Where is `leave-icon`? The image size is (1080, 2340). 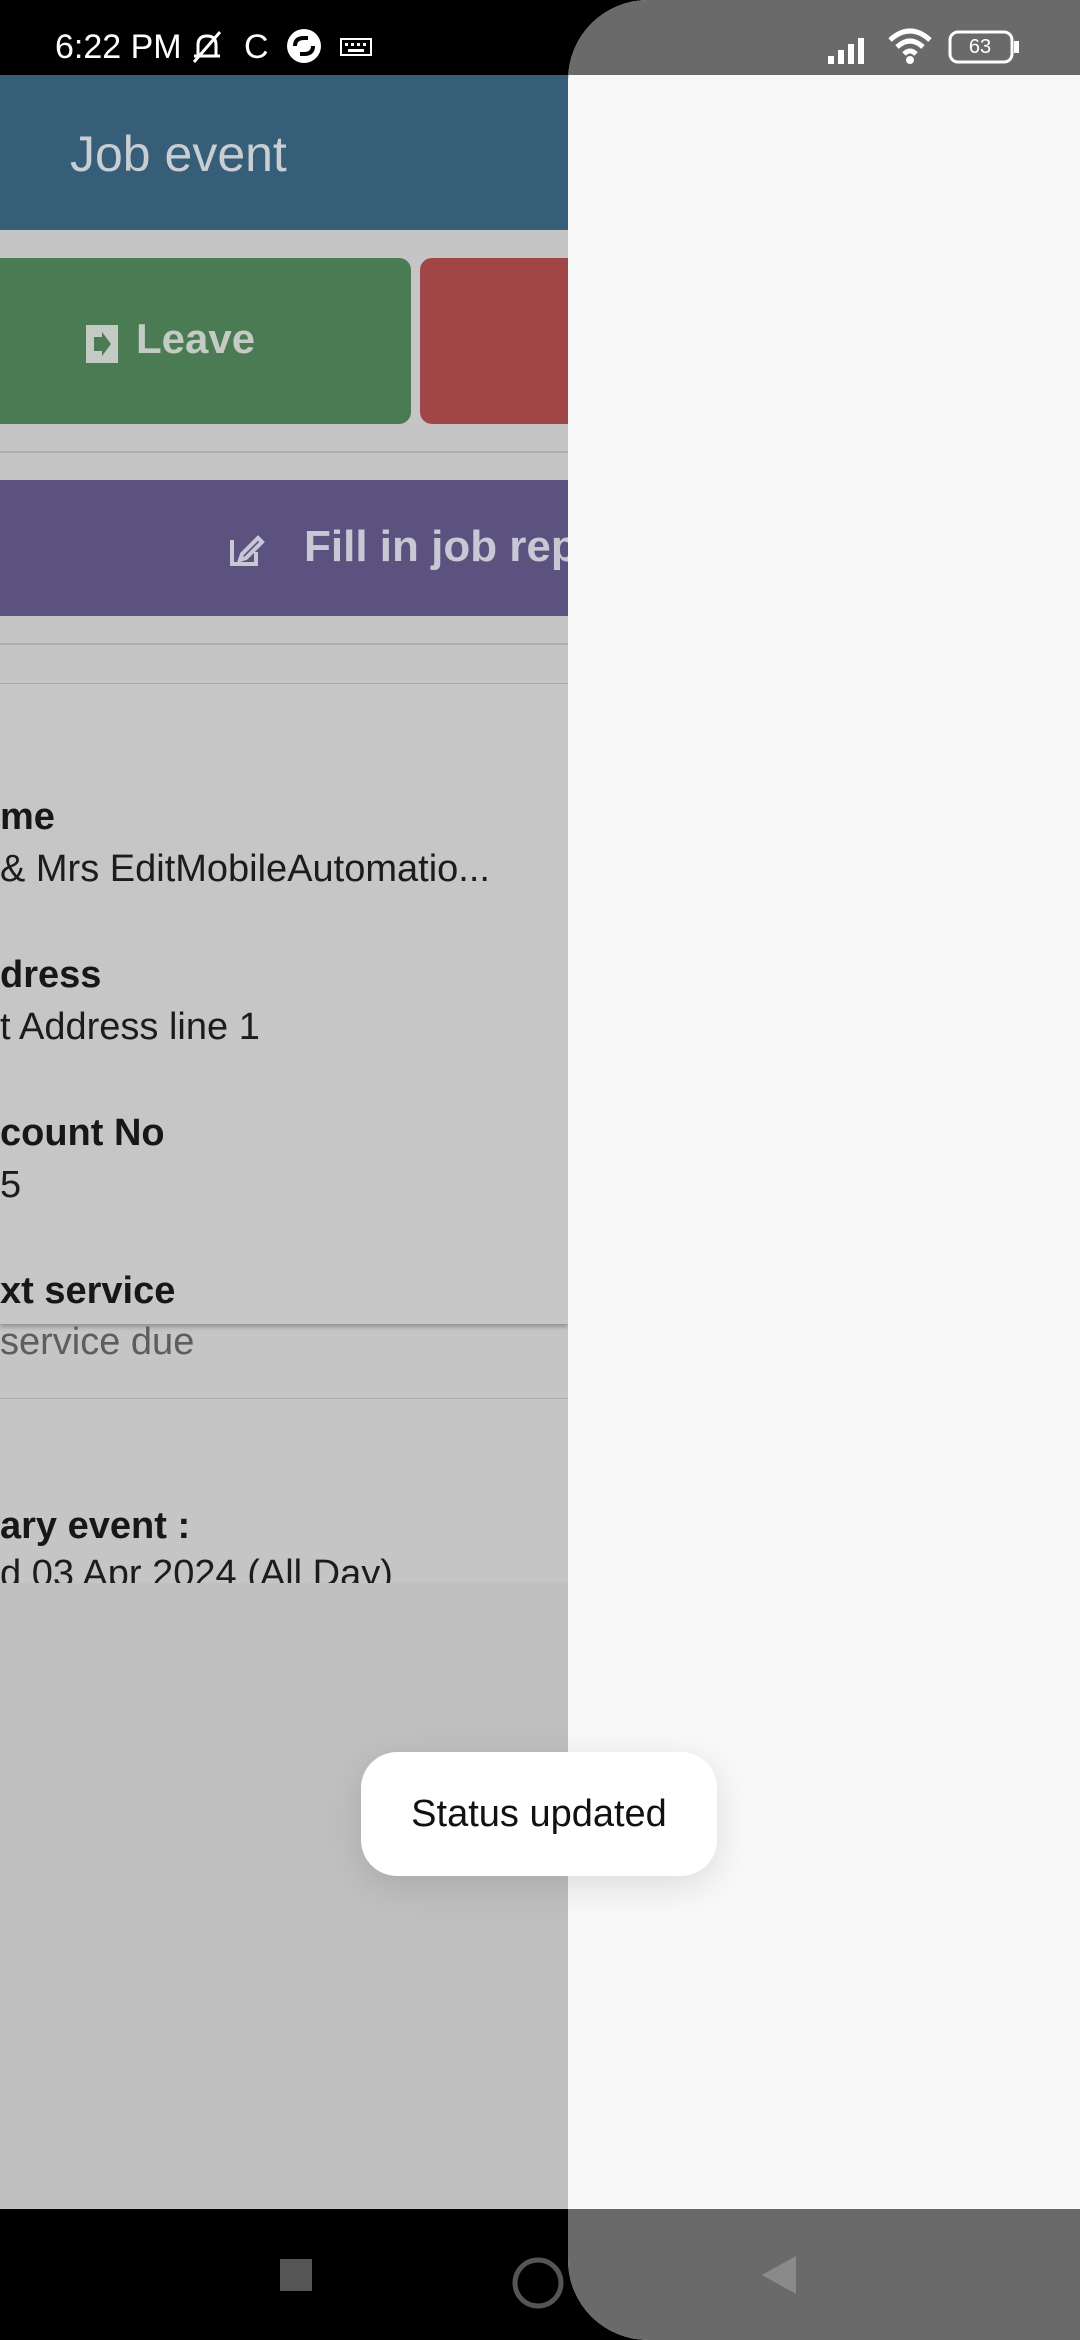
leave-icon is located at coordinates (102, 344).